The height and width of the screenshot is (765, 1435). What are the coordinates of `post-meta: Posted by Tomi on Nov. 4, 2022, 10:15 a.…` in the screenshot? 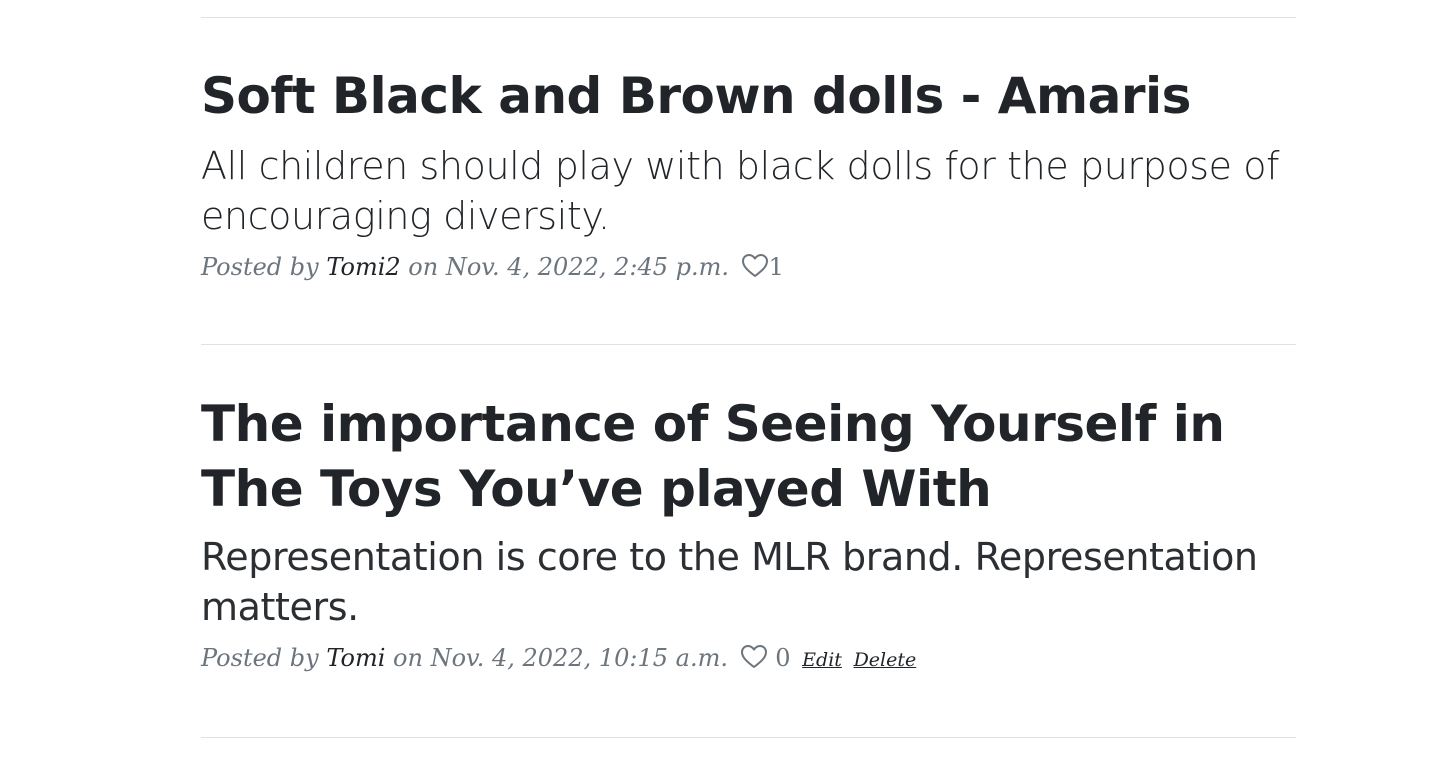 It's located at (748, 659).